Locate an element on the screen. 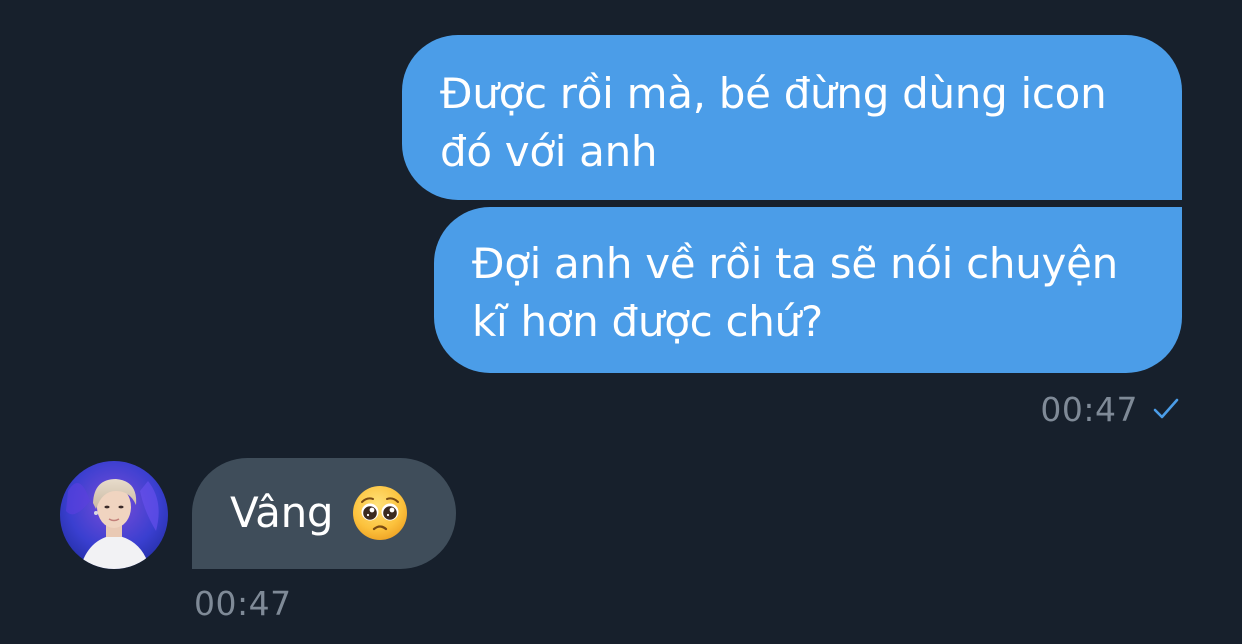 The height and width of the screenshot is (644, 1242). message-text-line: Đợi anh về rồi ta sẽ nói chuyện is located at coordinates (795, 263).